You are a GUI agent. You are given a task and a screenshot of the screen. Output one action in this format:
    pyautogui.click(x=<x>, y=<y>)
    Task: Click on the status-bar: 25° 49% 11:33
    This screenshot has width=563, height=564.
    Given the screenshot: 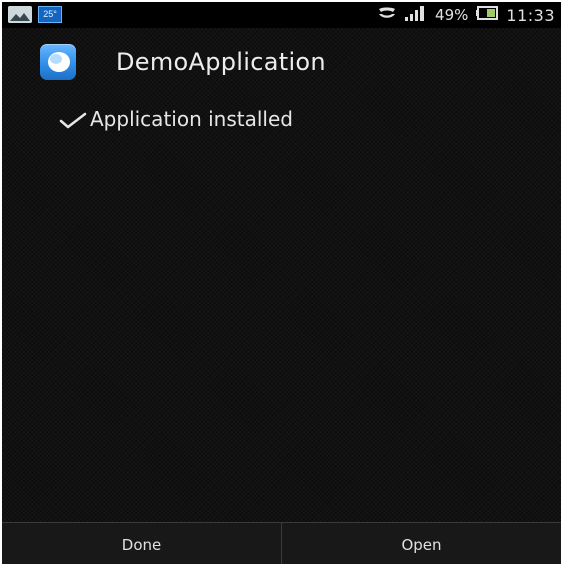 What is the action you would take?
    pyautogui.click(x=281, y=15)
    